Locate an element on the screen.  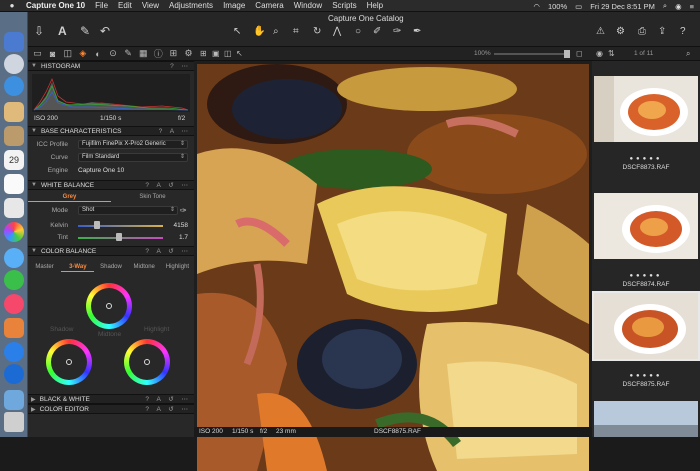
wb-mode-select: Shot ⇕ is located at coordinates (128, 210).